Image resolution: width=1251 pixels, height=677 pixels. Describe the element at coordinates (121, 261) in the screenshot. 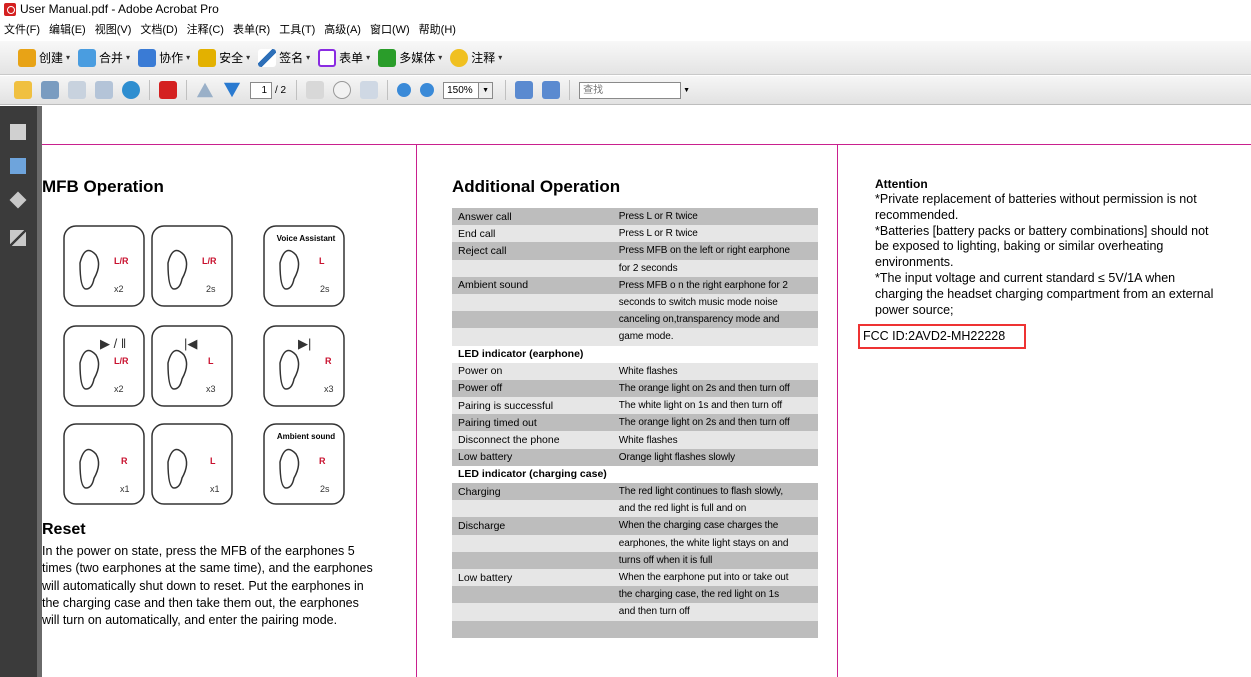

I see `svg-text: L/R` at that location.